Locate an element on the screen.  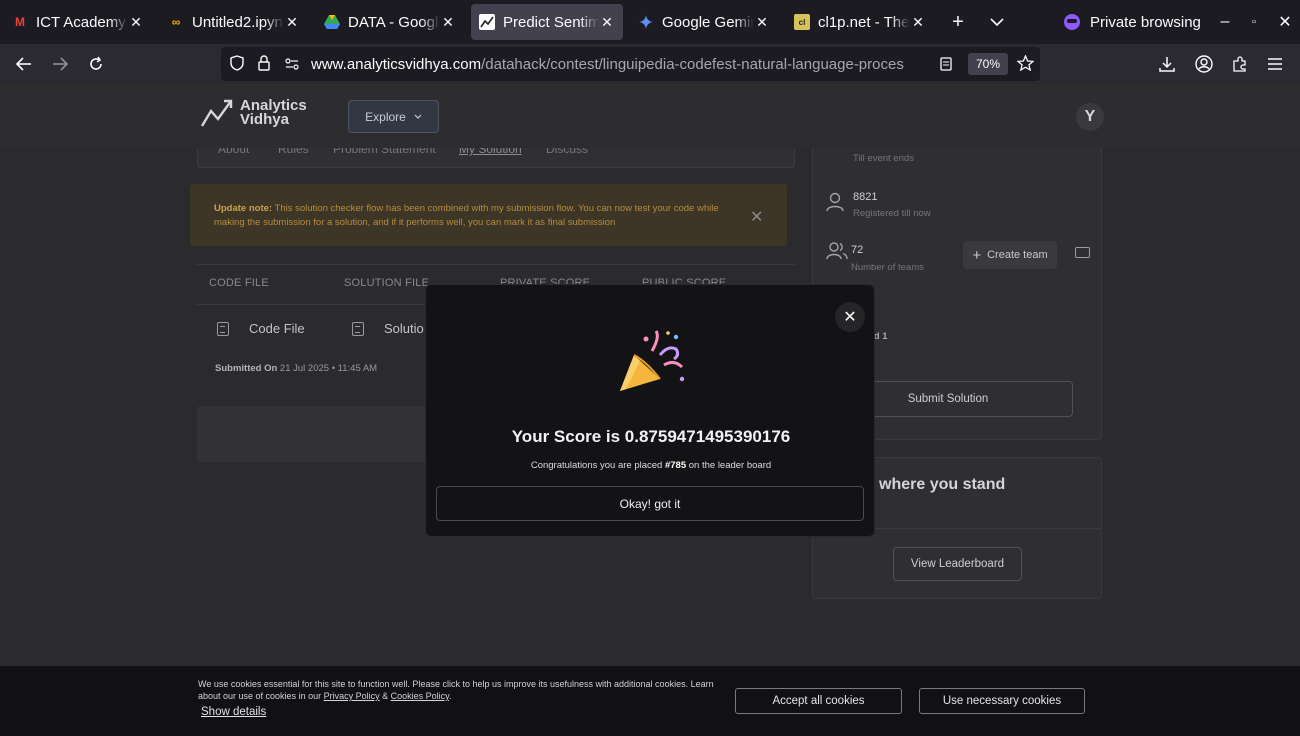
show-details-link: Show details is located at coordinates (233, 712).